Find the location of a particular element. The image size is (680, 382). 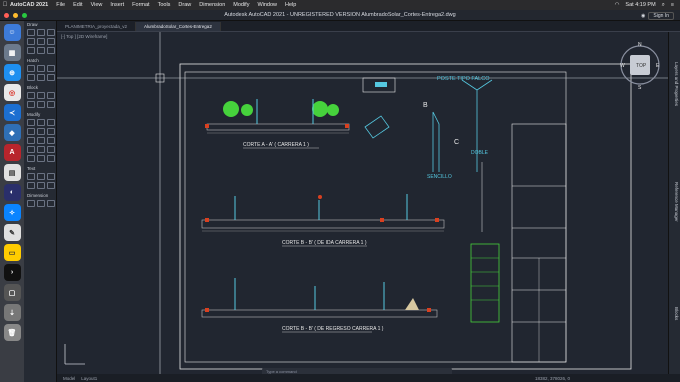

spell-tool-icon is located at coordinates (41, 185).